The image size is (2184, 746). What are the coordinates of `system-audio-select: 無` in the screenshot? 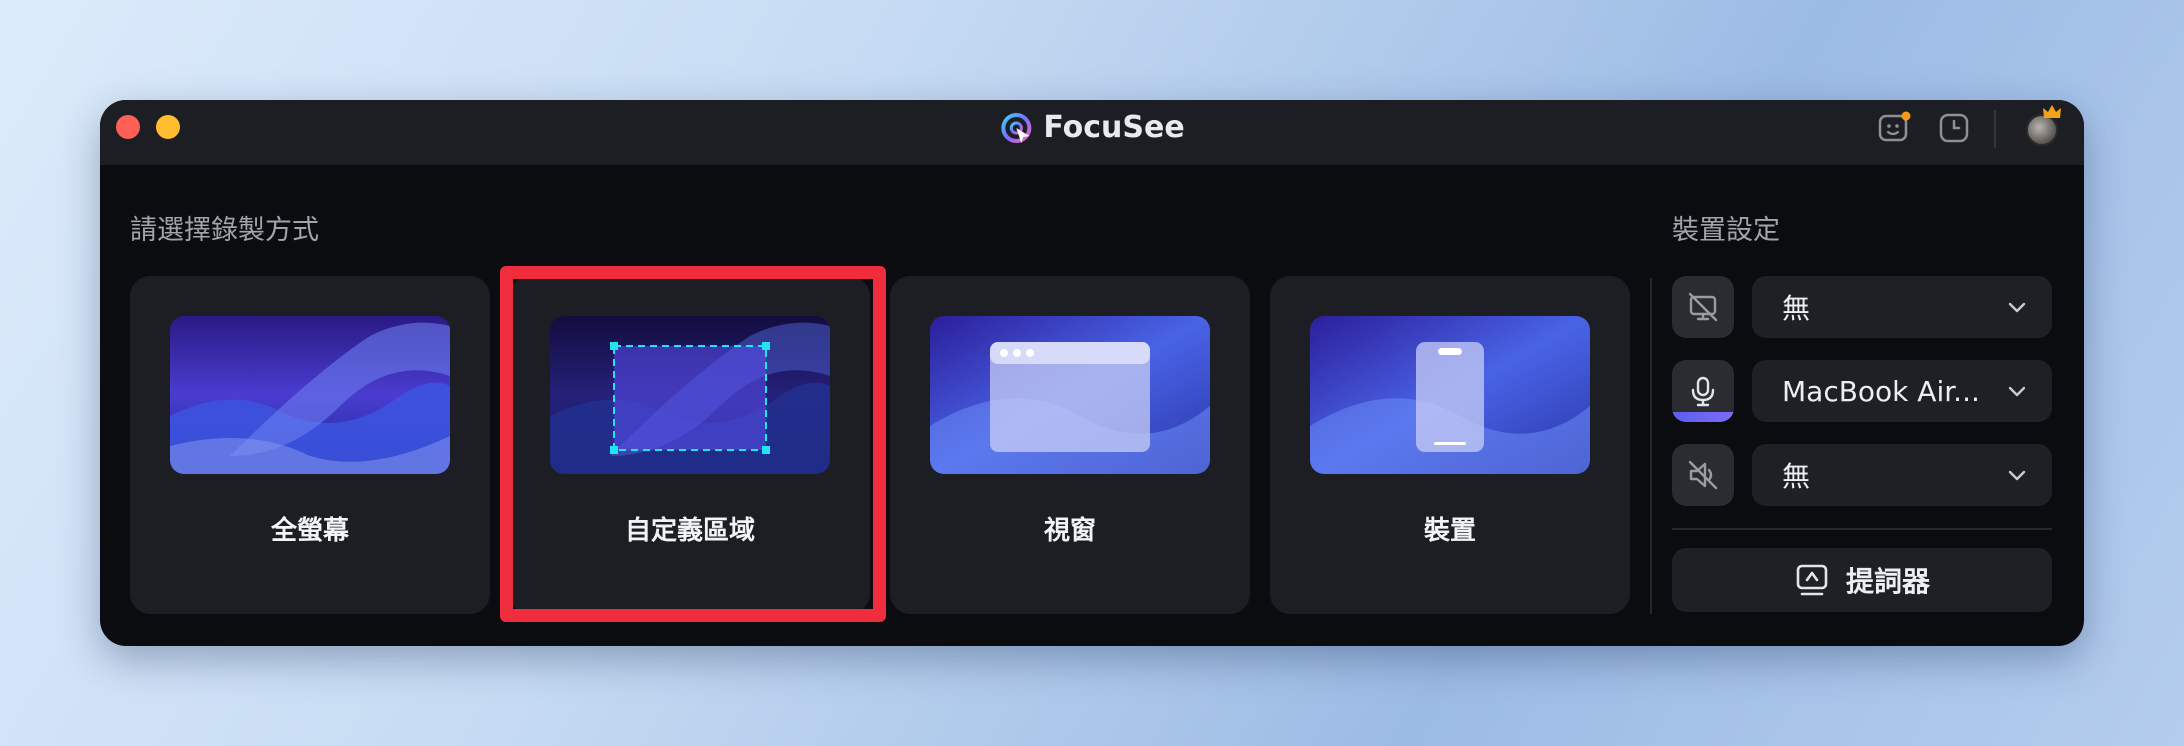 It's located at (1902, 475).